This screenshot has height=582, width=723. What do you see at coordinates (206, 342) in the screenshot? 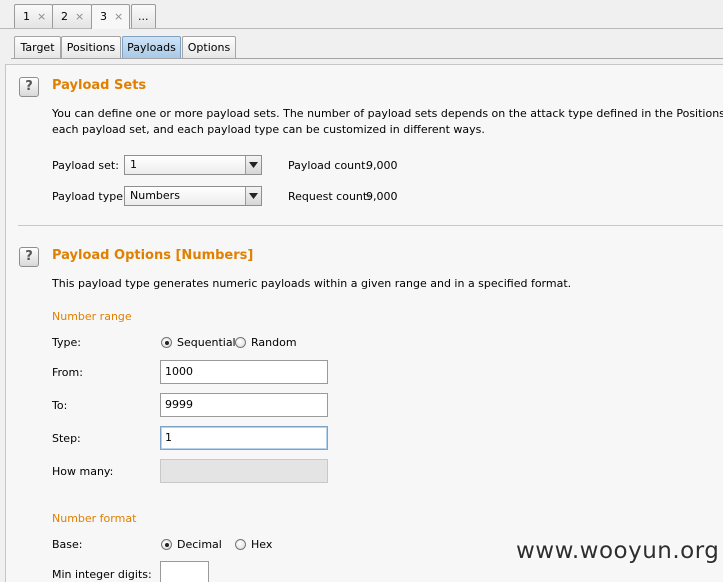
I see `sequential-label: Sequential` at bounding box center [206, 342].